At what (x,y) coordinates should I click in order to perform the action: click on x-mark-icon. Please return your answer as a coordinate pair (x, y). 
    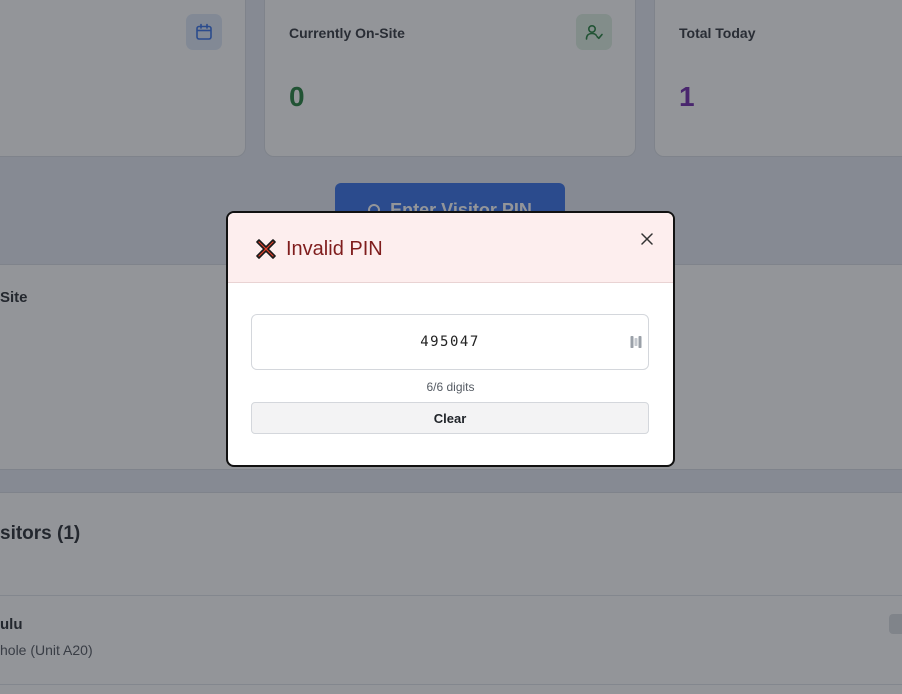
    Looking at the image, I should click on (266, 249).